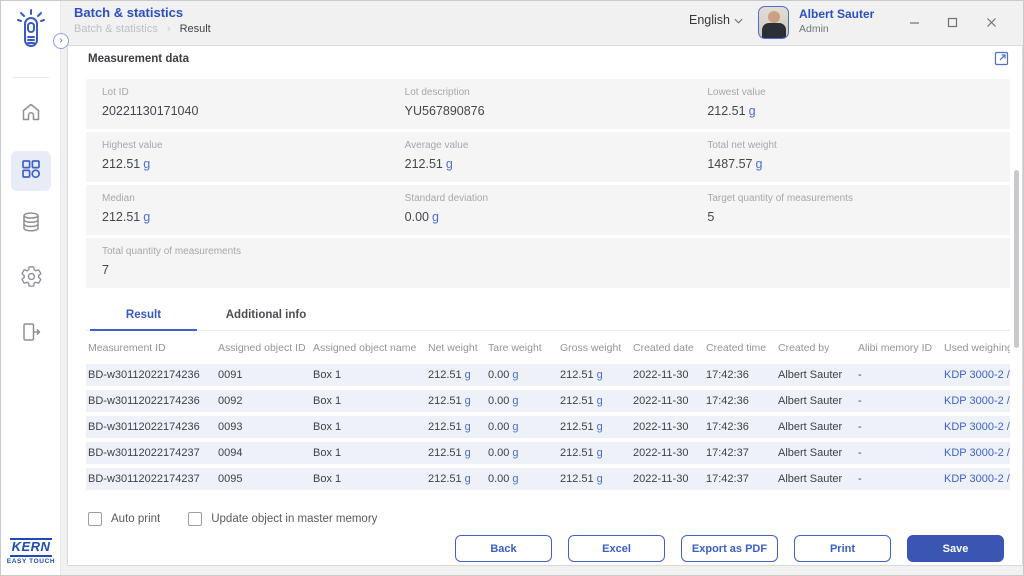  Describe the element at coordinates (230, 479) in the screenshot. I see `cell-object_id: 0095` at that location.